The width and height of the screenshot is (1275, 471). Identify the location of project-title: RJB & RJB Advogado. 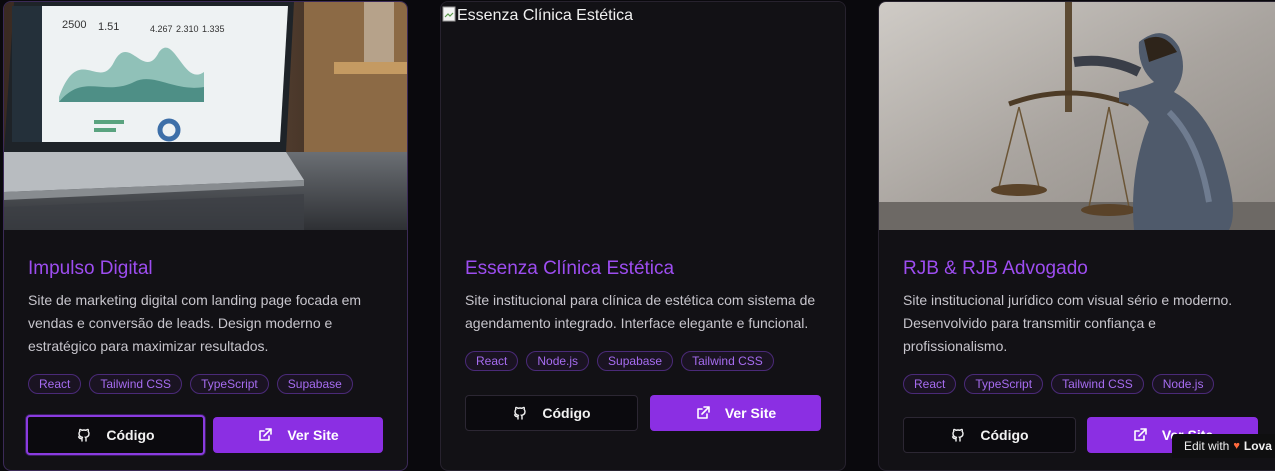
(995, 268).